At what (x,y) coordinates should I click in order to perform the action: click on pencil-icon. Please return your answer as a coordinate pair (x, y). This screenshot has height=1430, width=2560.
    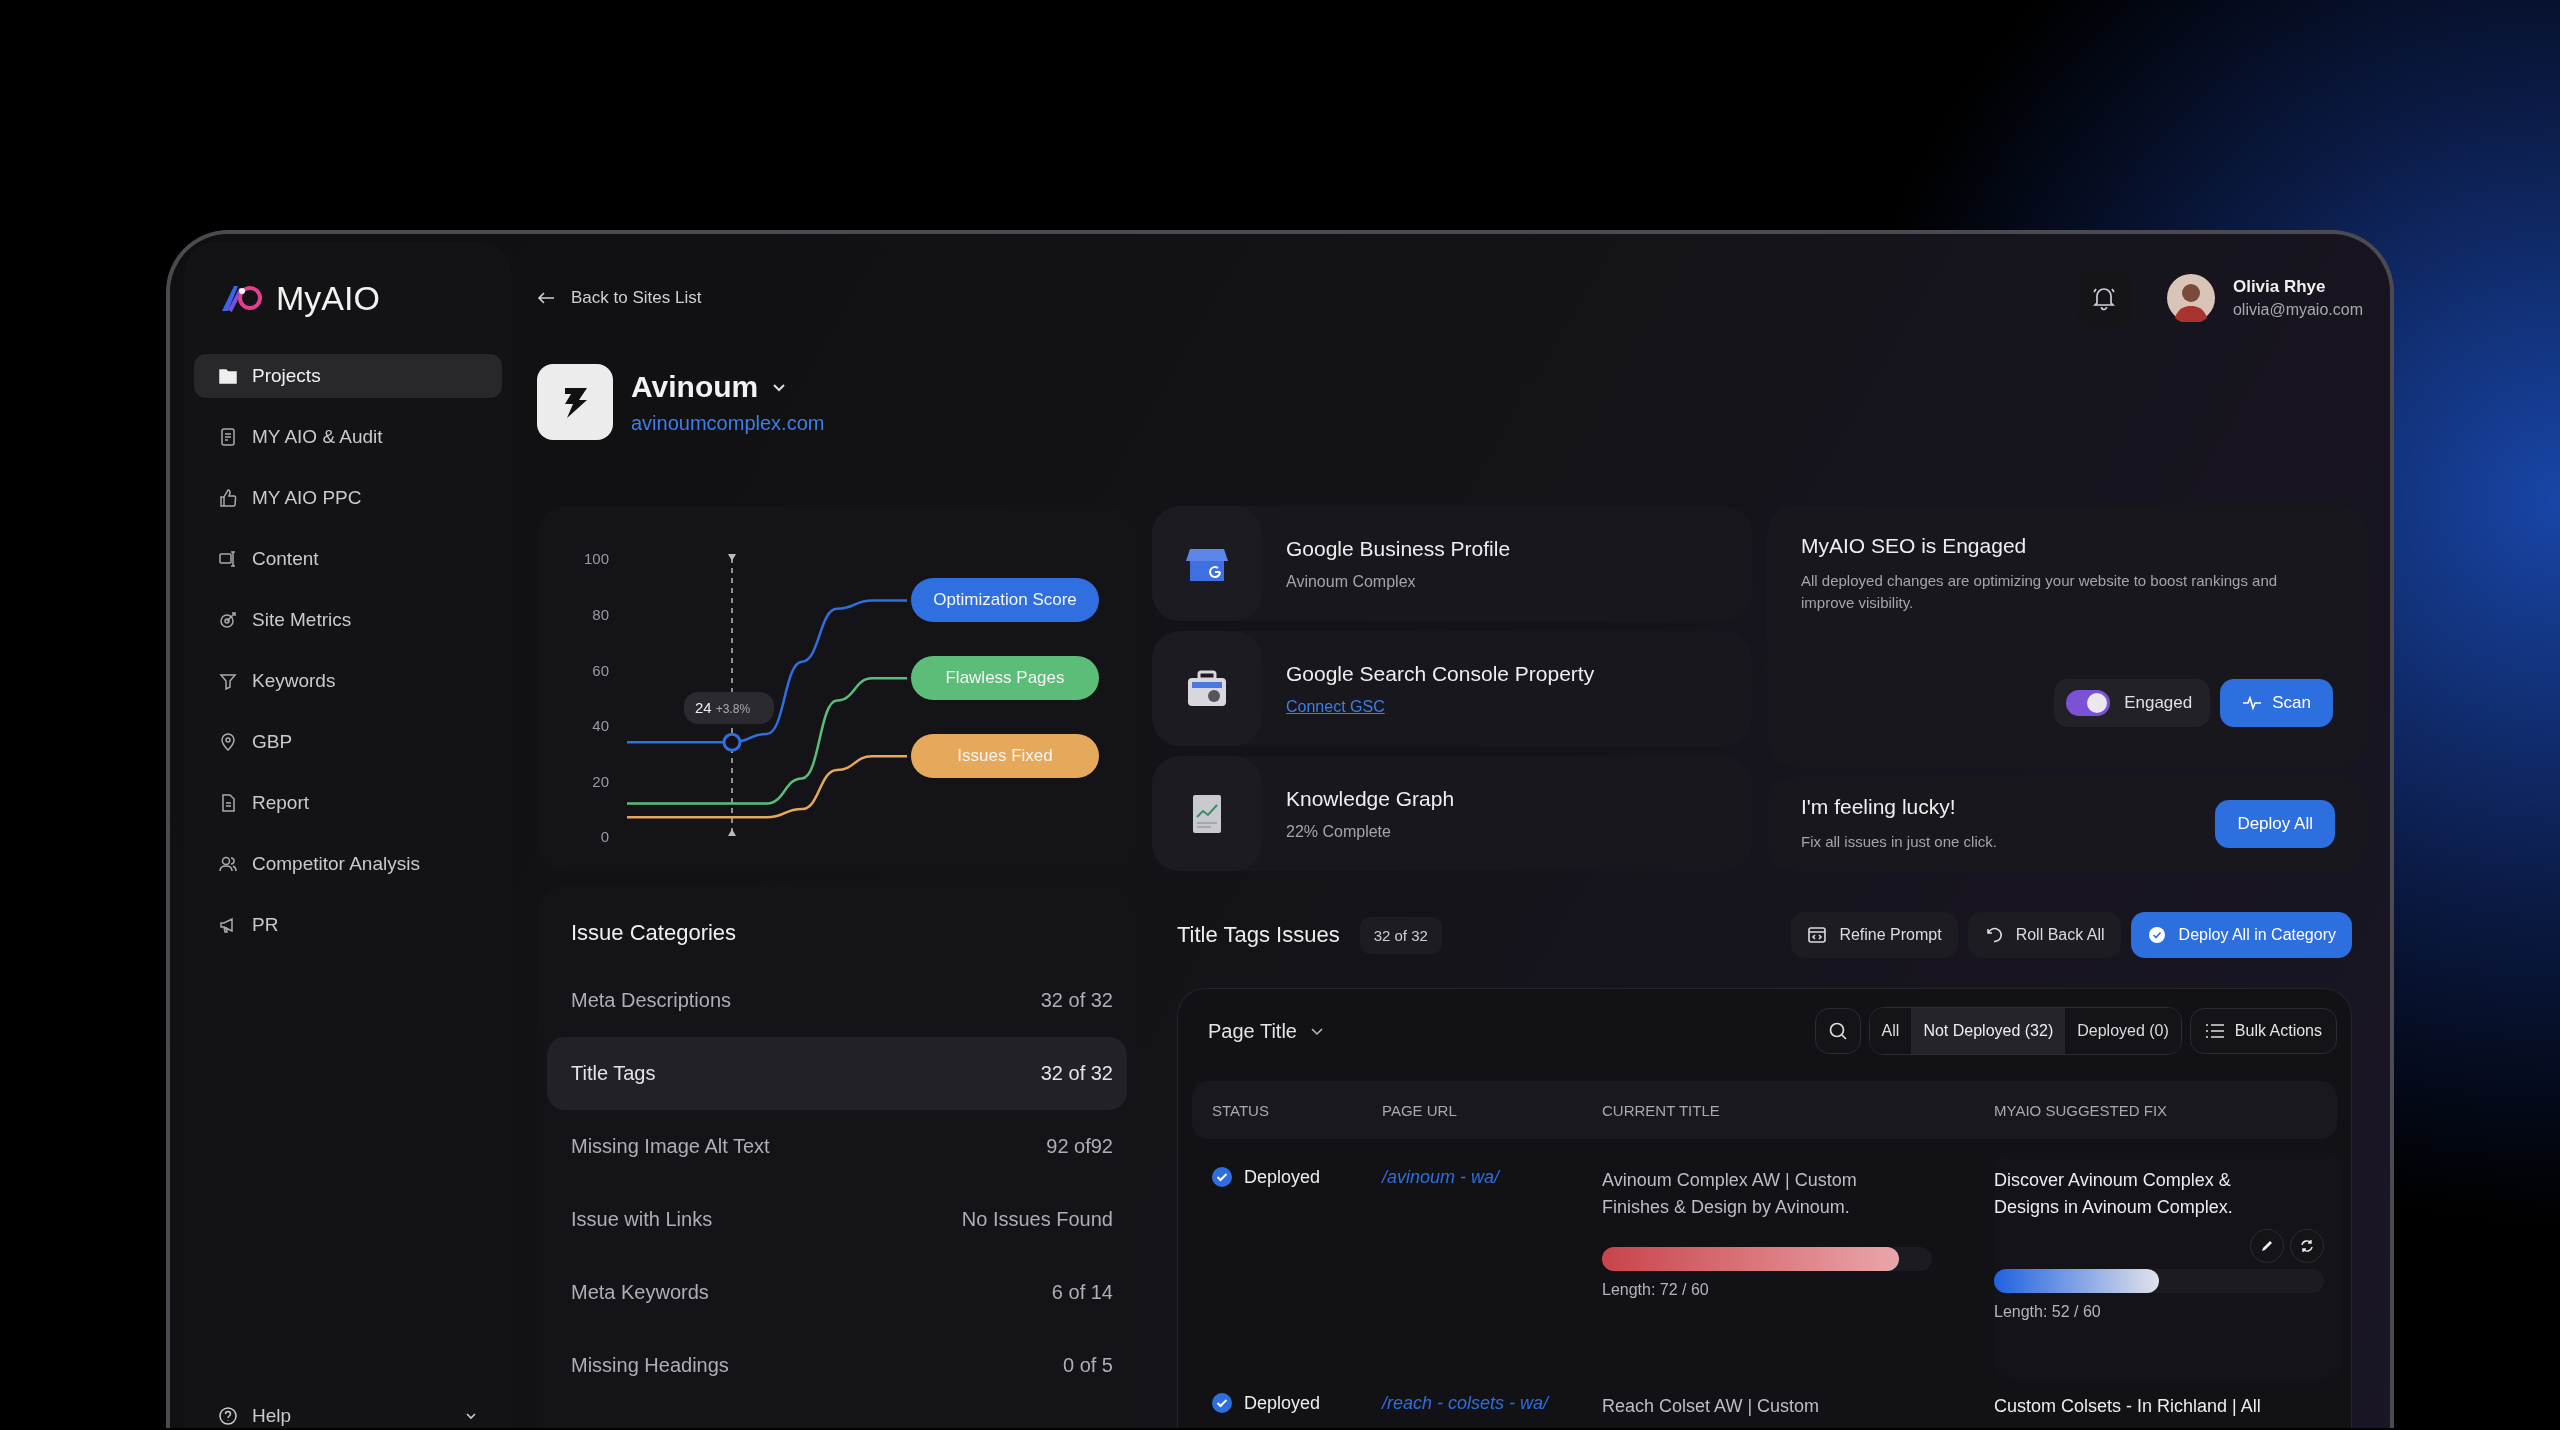
    Looking at the image, I should click on (2267, 1246).